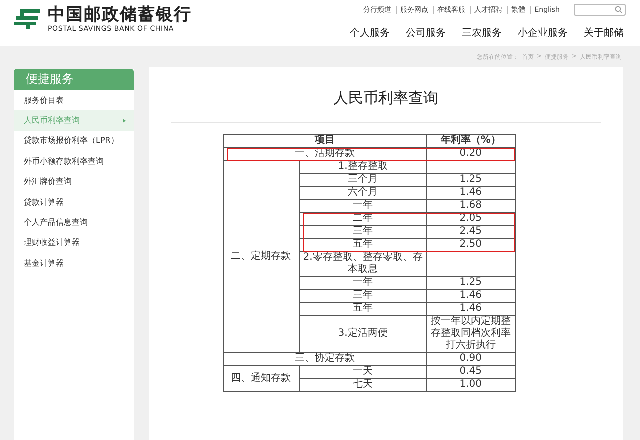  Describe the element at coordinates (74, 79) in the screenshot. I see `sidebar-title: 便捷服务` at that location.